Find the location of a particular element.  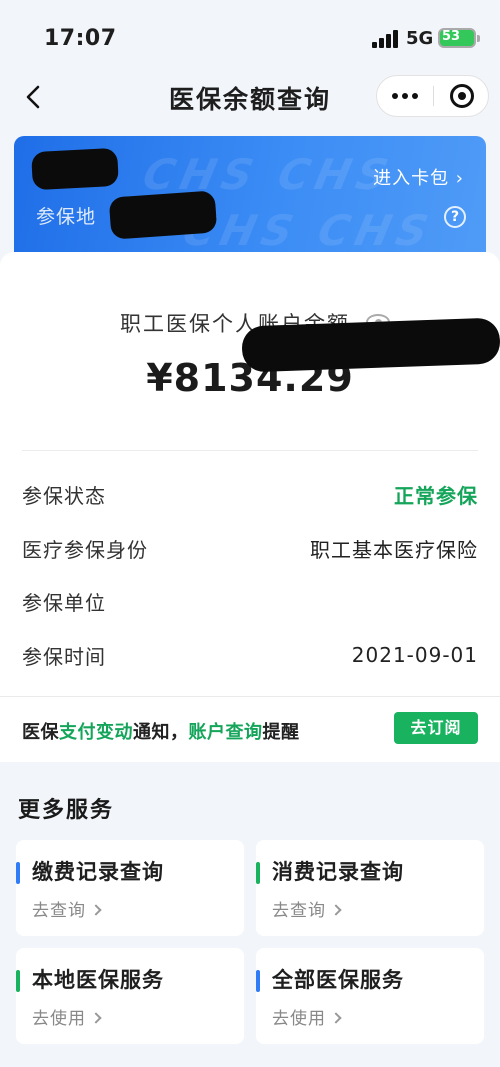

battery-icon: 53 is located at coordinates (459, 38).